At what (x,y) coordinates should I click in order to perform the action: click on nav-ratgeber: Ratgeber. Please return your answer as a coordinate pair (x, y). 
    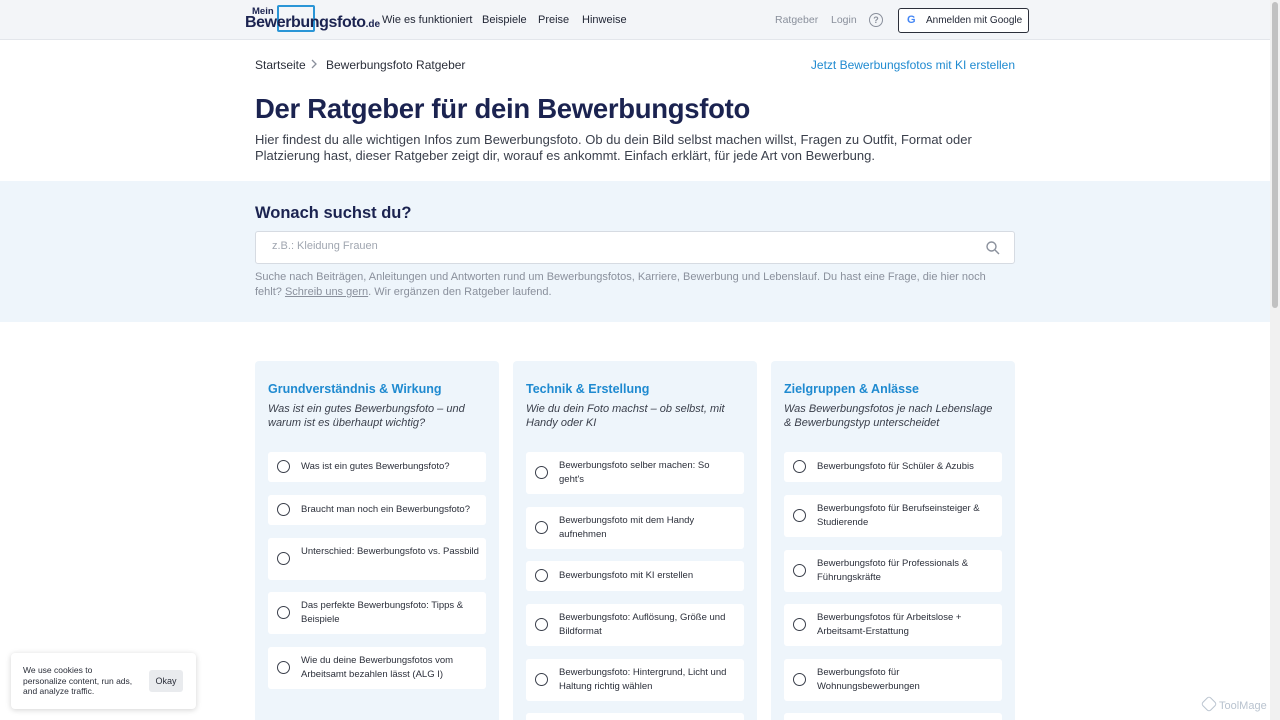
    Looking at the image, I should click on (796, 20).